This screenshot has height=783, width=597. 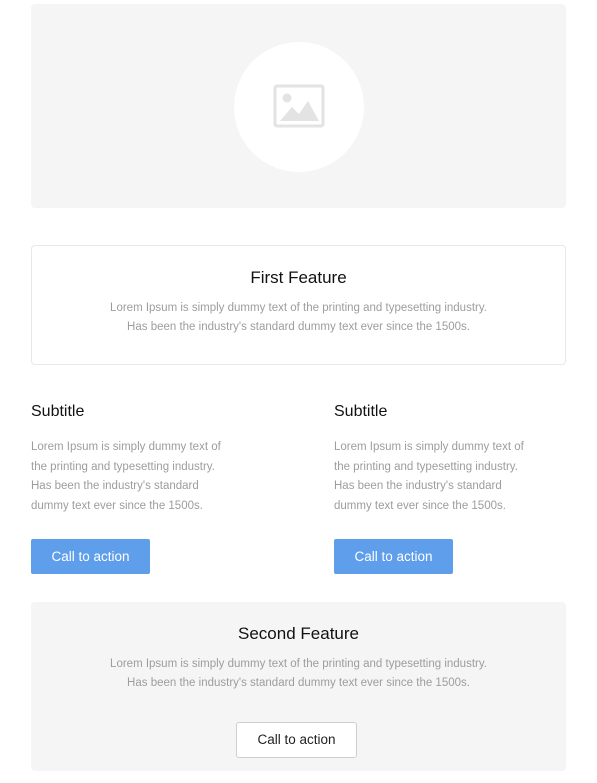 What do you see at coordinates (117, 505) in the screenshot?
I see `left-description-line: dummy text ever since the 1500s.` at bounding box center [117, 505].